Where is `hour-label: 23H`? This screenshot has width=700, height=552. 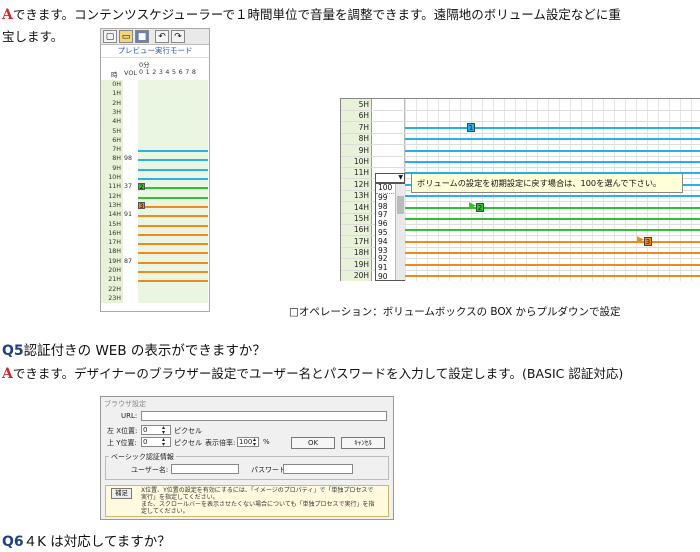
hour-label: 23H is located at coordinates (114, 298).